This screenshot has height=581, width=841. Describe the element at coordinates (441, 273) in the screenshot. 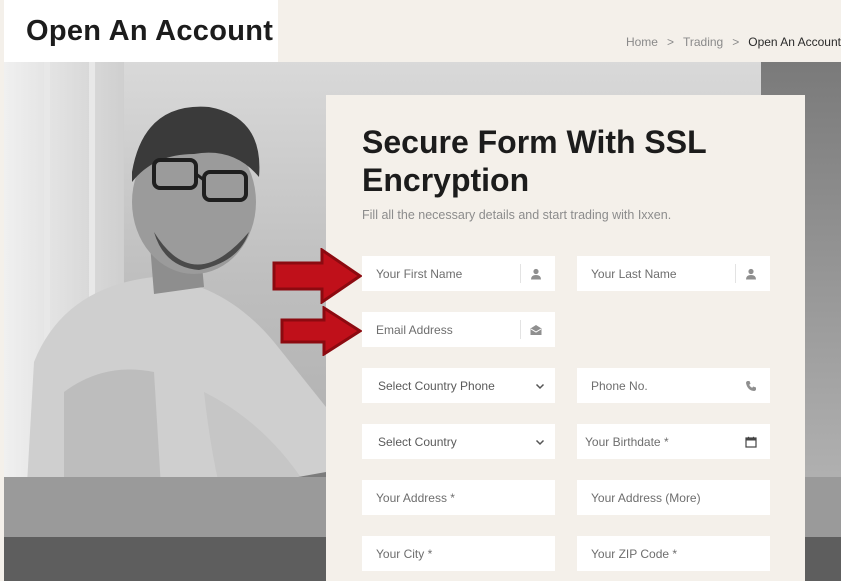

I see `first-name-input` at that location.